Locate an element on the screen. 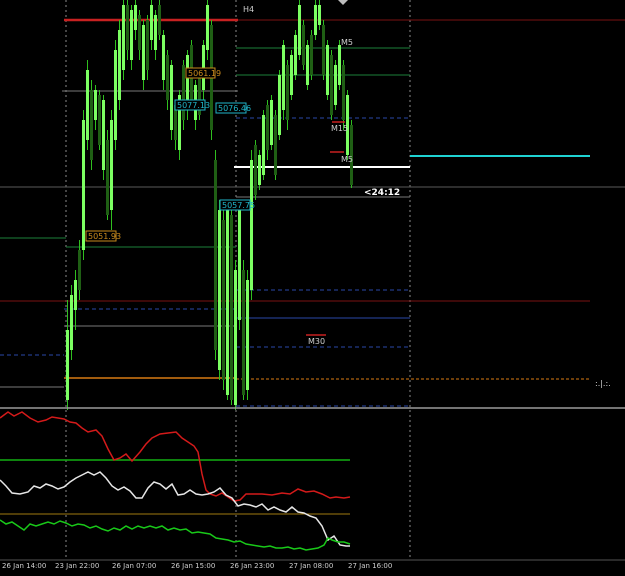 The image size is (625, 576). x-axis-label: 26 Jan 14:00 is located at coordinates (24, 566).